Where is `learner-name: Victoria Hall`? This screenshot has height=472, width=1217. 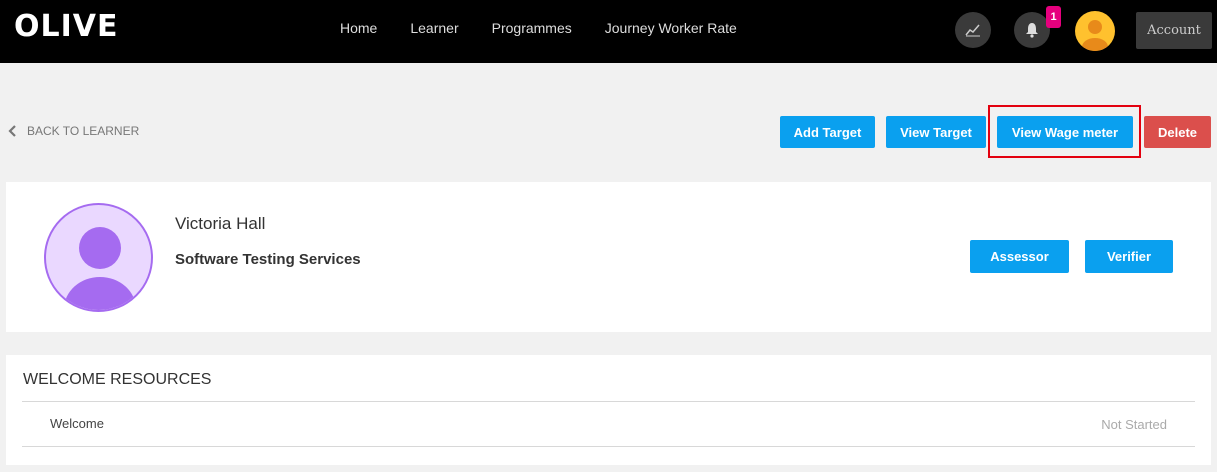 learner-name: Victoria Hall is located at coordinates (220, 223).